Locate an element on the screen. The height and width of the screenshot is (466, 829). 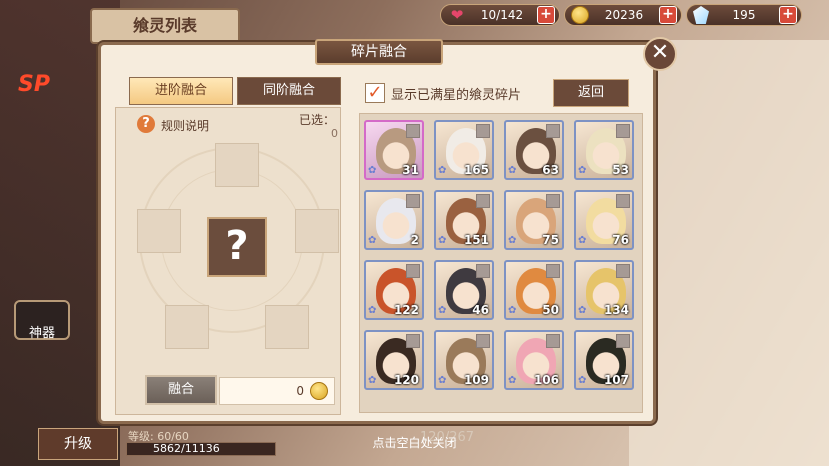
fragment-card: ✿ 122 is located at coordinates (394, 290).